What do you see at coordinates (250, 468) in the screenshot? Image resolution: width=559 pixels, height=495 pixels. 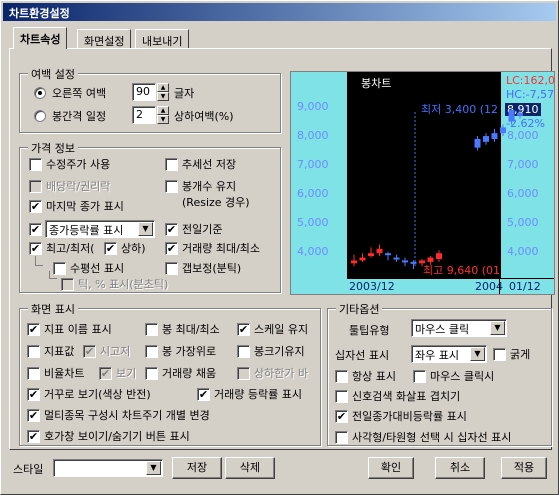 I see `delete-button: 삭제` at bounding box center [250, 468].